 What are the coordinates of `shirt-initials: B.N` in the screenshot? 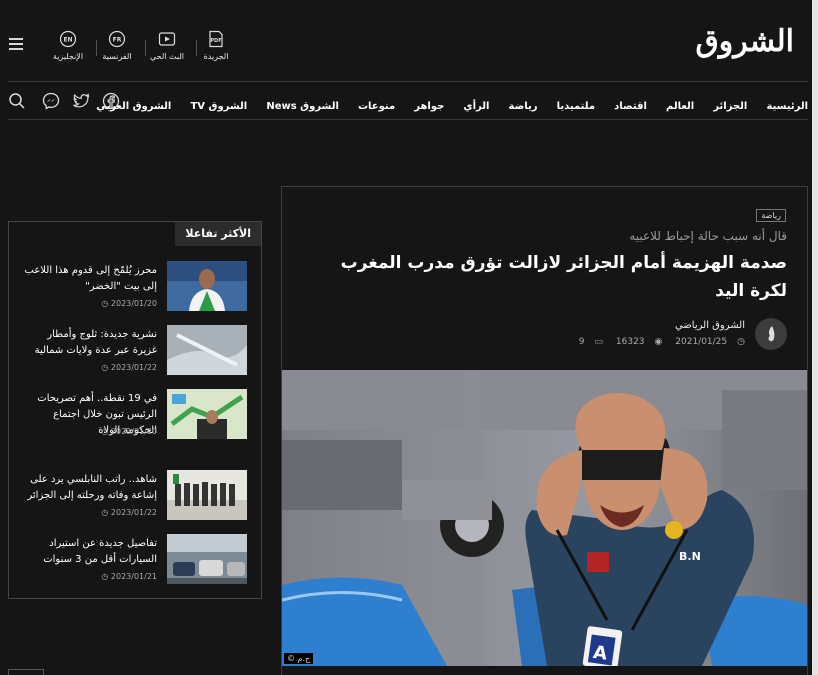 It's located at (690, 556).